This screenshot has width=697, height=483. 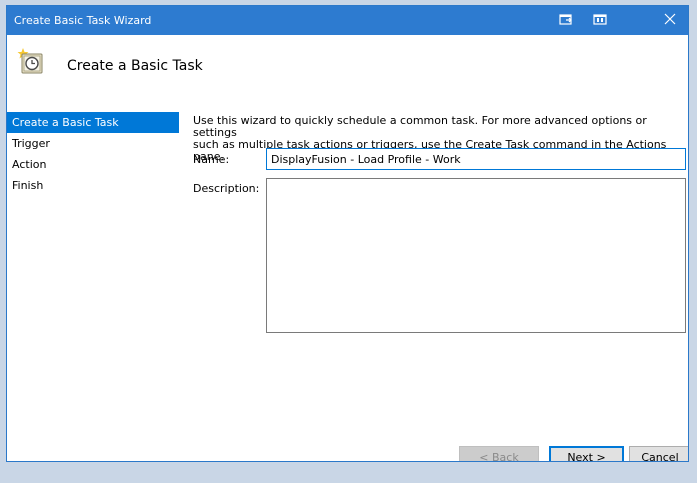 What do you see at coordinates (83, 20) in the screenshot?
I see `window-title: Create Basic Task Wizard` at bounding box center [83, 20].